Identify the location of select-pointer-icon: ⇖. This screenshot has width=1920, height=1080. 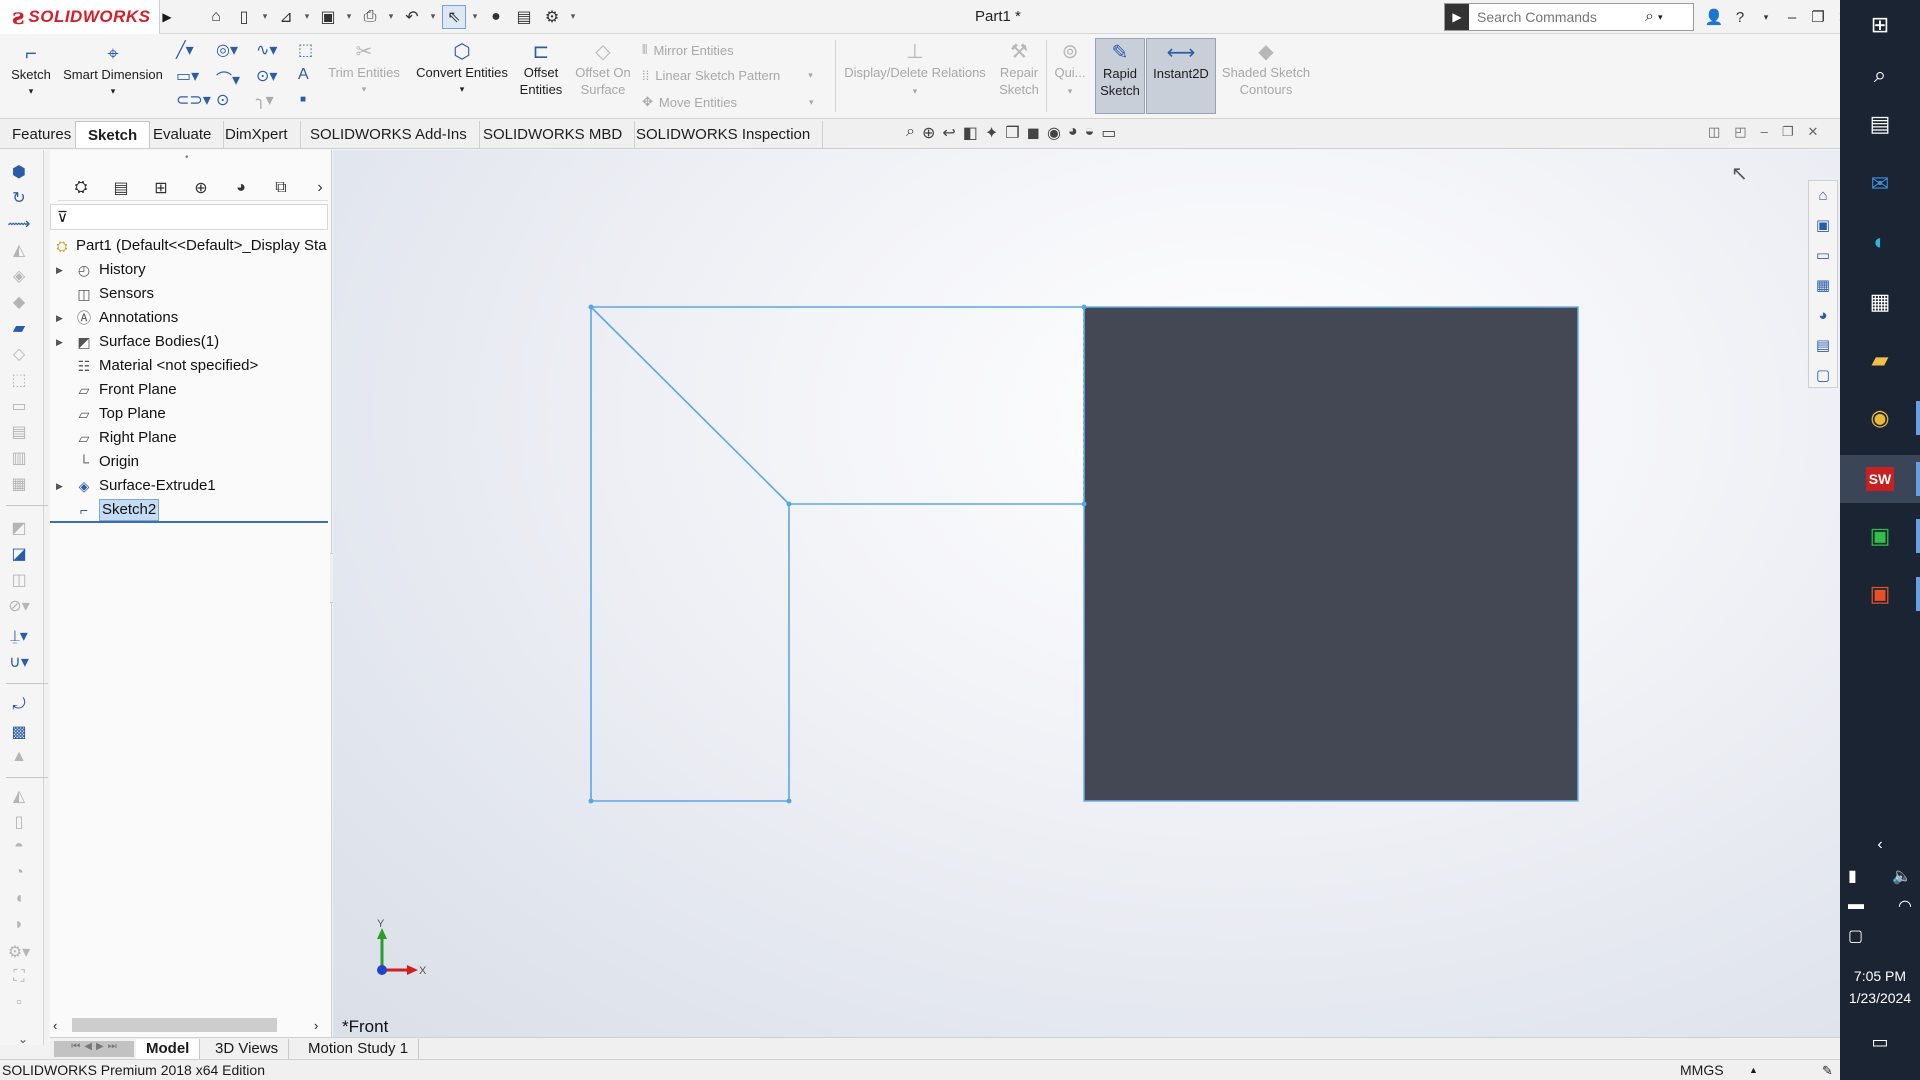
(454, 16).